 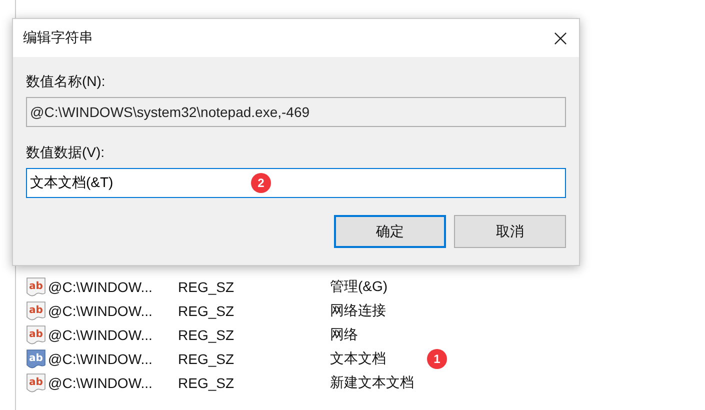 What do you see at coordinates (296, 112) in the screenshot?
I see `value-name-field: @C:\WINDOWS\system32\notepad.exe,-469` at bounding box center [296, 112].